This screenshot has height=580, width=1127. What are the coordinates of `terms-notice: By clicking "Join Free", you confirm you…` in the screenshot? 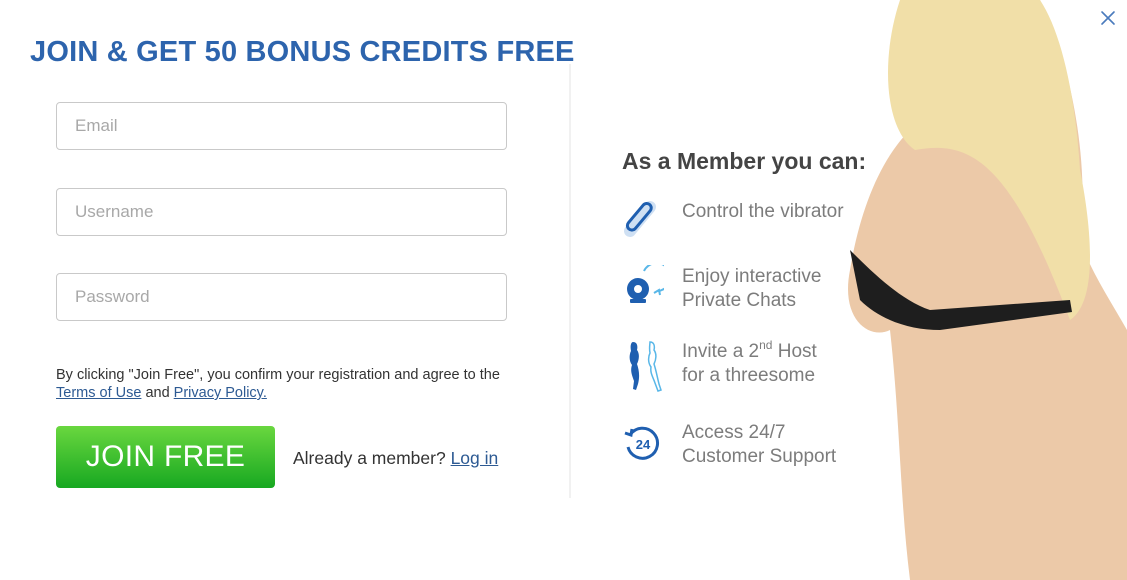 It's located at (281, 384).